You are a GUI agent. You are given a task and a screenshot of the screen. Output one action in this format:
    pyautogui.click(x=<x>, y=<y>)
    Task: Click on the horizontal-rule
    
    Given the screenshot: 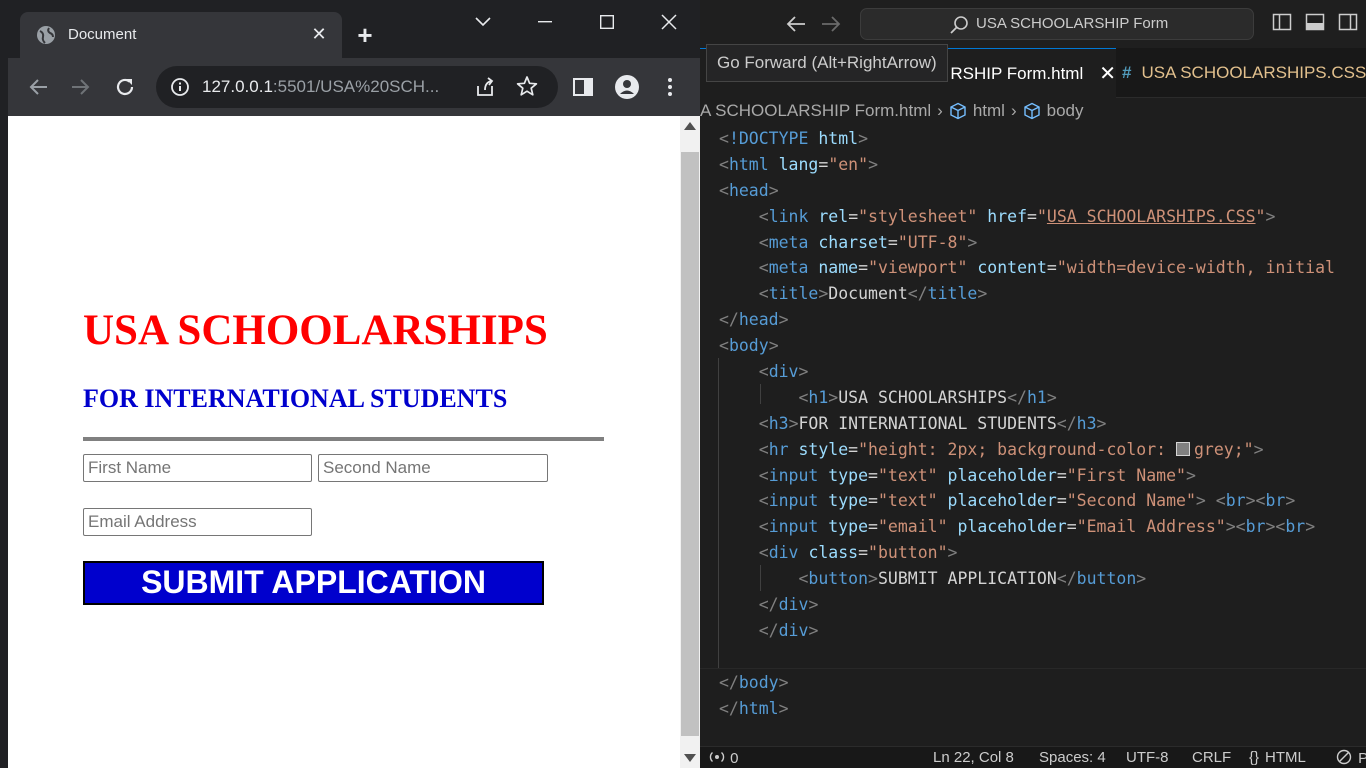 What is the action you would take?
    pyautogui.click(x=343, y=439)
    